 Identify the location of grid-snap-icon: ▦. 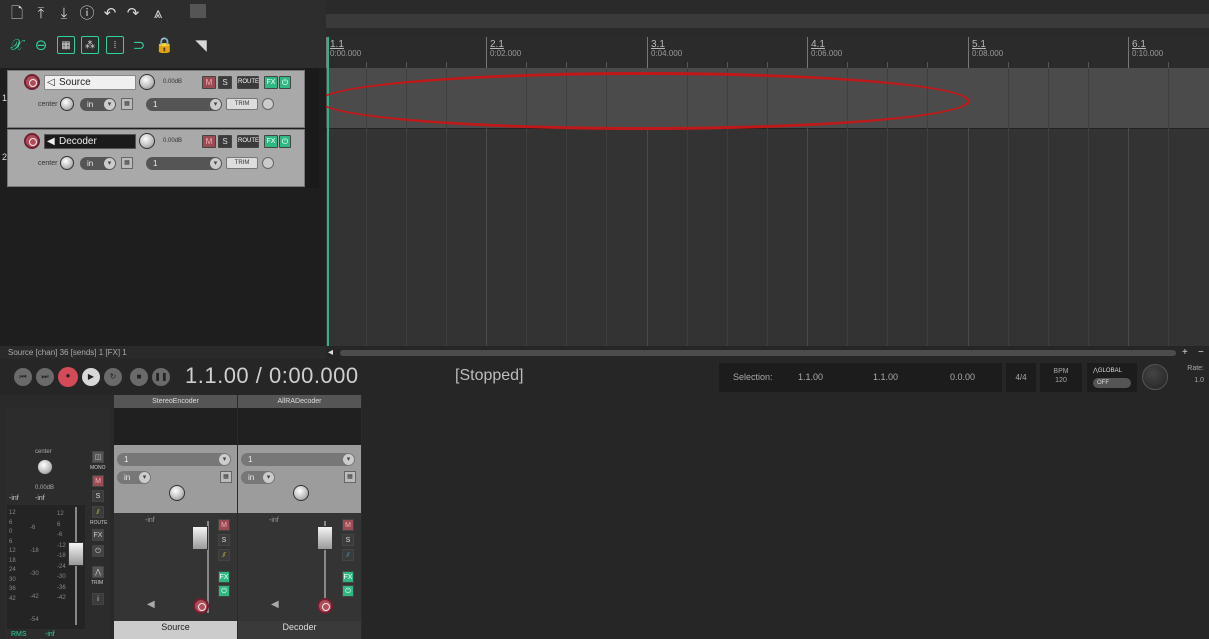
(66, 45).